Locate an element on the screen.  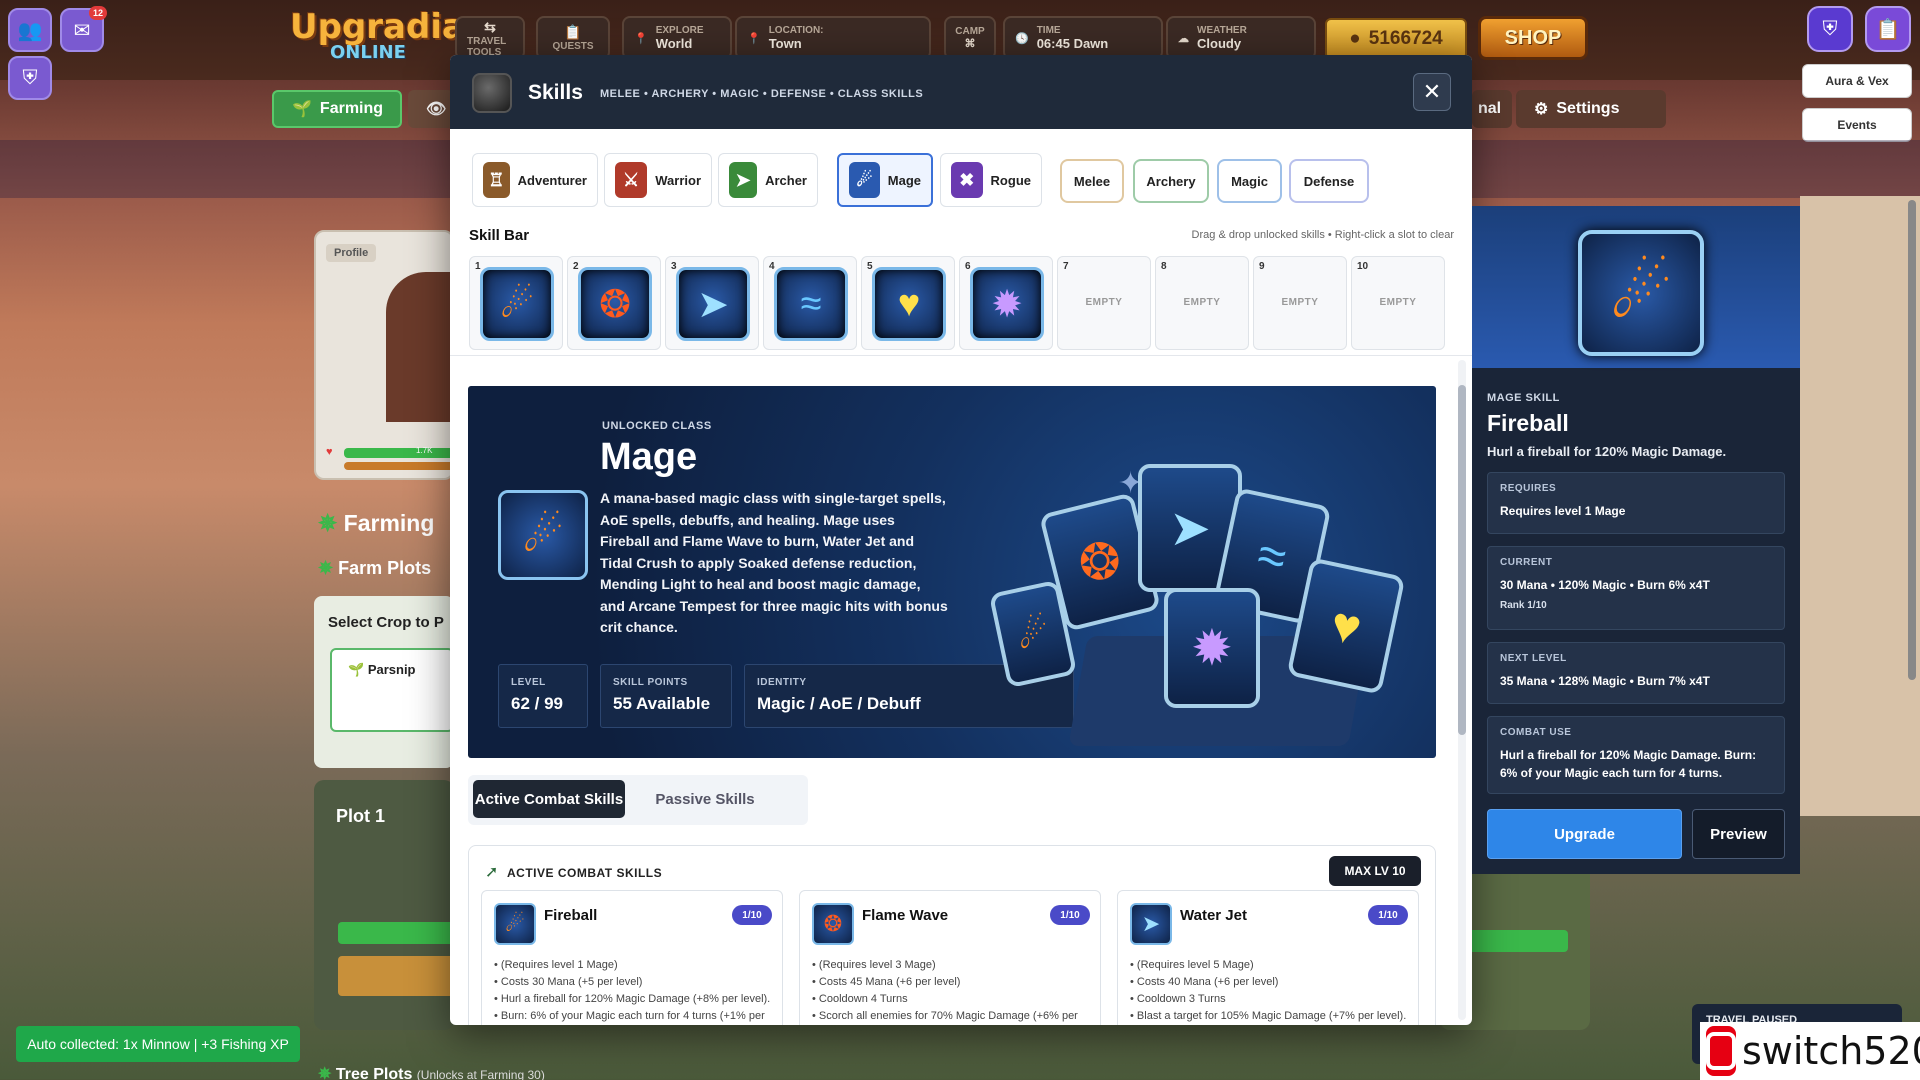
skill-slot-4: 4 ≈ is located at coordinates (810, 303).